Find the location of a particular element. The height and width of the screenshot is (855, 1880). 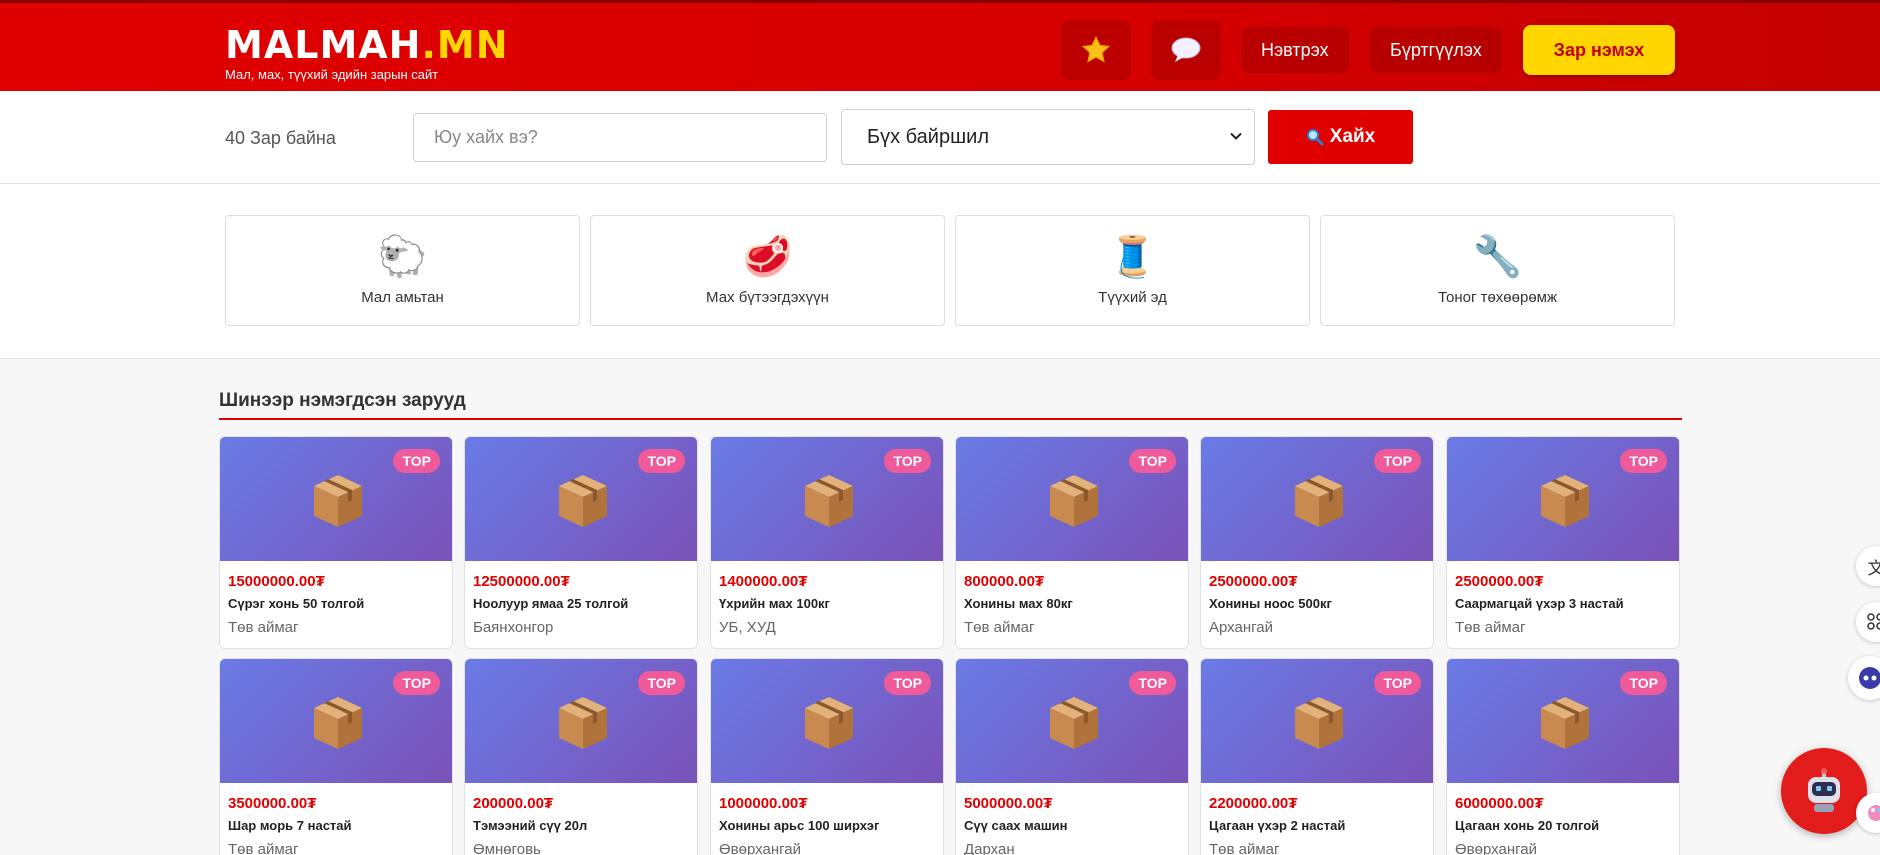

location-select: Бүх байршил is located at coordinates (1048, 137).